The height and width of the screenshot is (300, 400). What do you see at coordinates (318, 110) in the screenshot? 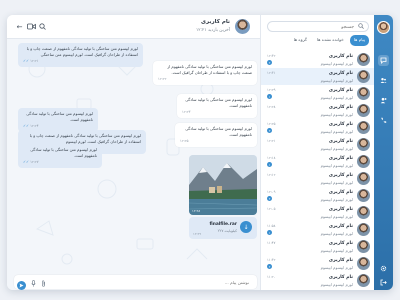
I see `chat-list-item: نام کاربری لورم ایپسوم ایپسوم ۱۲:۲۸` at bounding box center [318, 110].